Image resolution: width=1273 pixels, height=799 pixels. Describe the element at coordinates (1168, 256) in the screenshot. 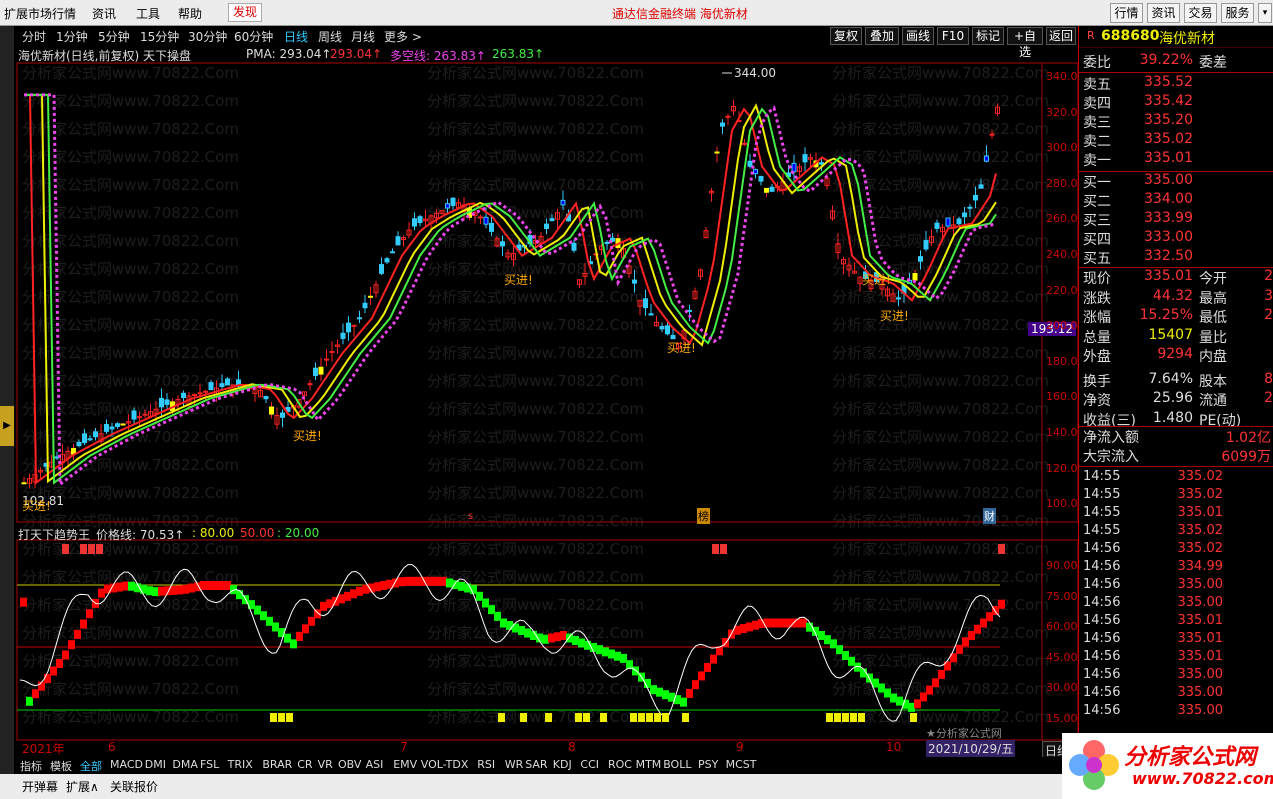

I see `buy-price: 332.50` at that location.